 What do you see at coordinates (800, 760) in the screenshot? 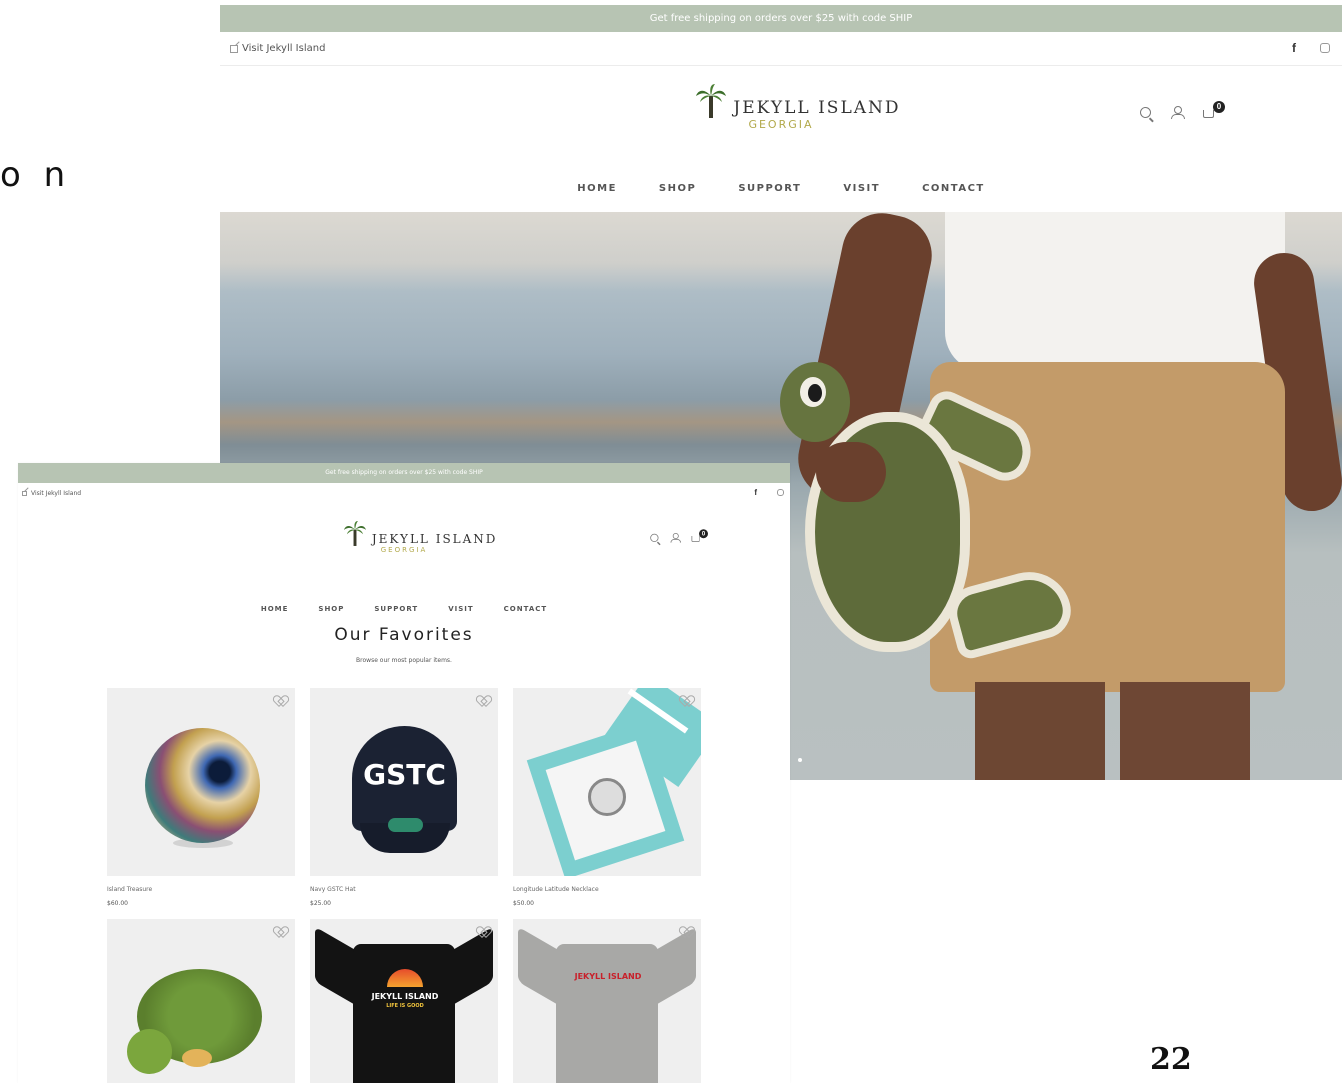
I see `carousel-dot` at bounding box center [800, 760].